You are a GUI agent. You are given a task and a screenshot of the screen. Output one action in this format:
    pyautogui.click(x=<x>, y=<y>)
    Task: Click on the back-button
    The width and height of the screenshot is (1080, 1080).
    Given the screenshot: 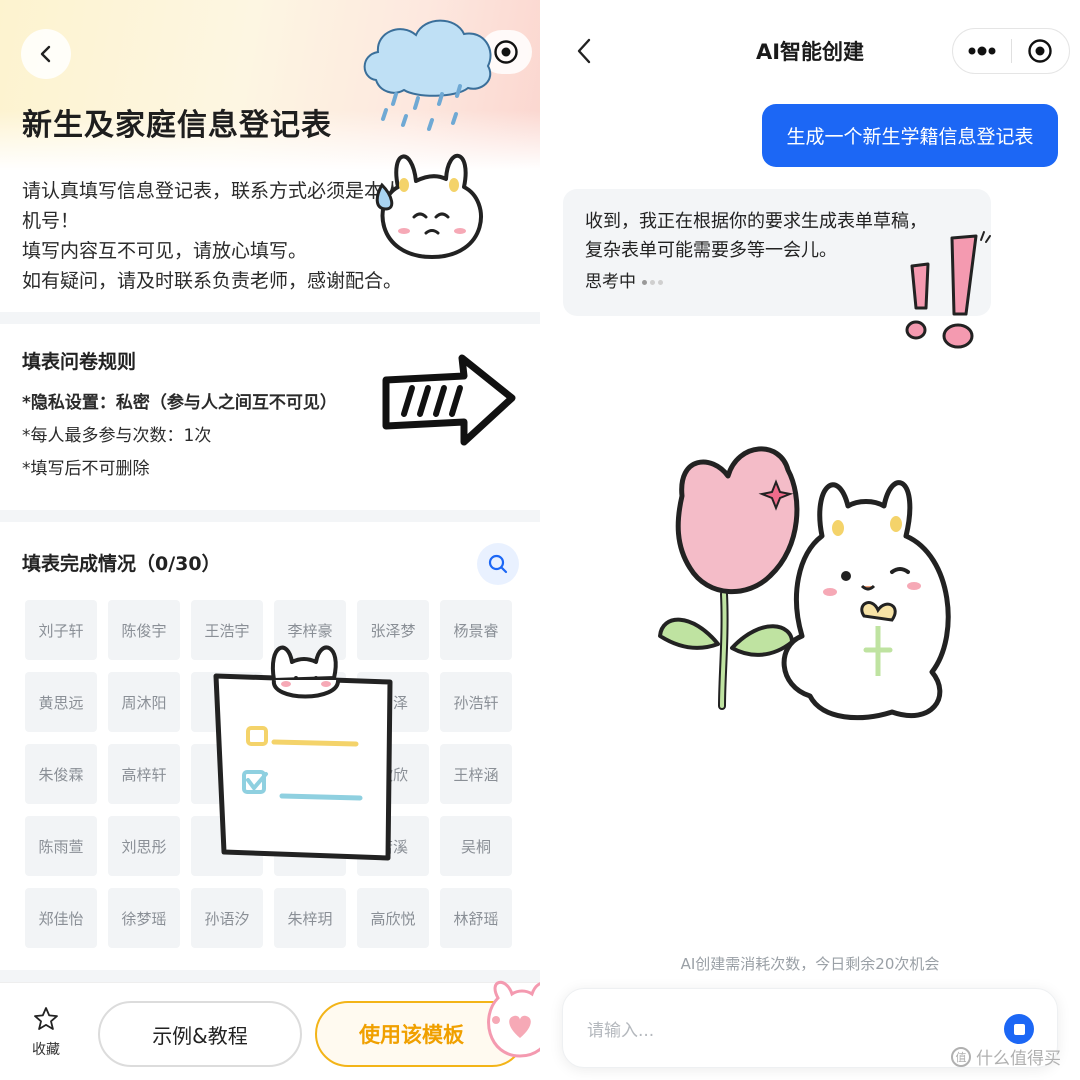 What is the action you would take?
    pyautogui.click(x=46, y=54)
    